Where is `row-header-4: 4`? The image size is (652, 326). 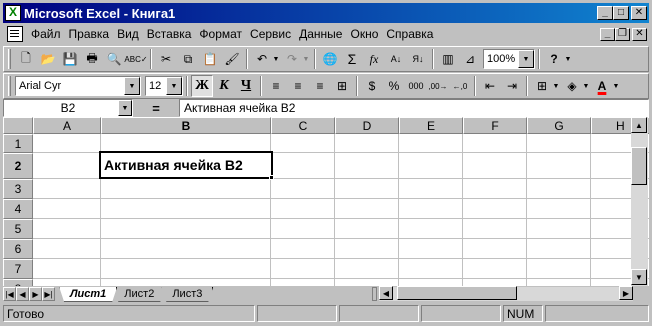 row-header-4: 4 is located at coordinates (18, 209).